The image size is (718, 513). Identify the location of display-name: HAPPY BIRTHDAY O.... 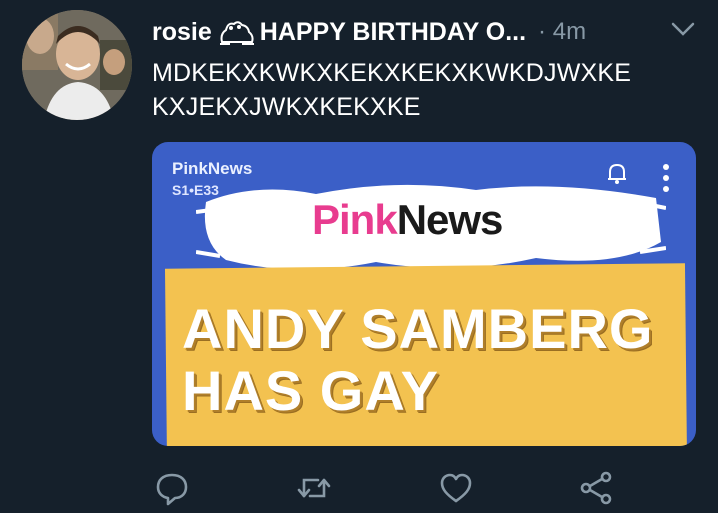
(393, 32).